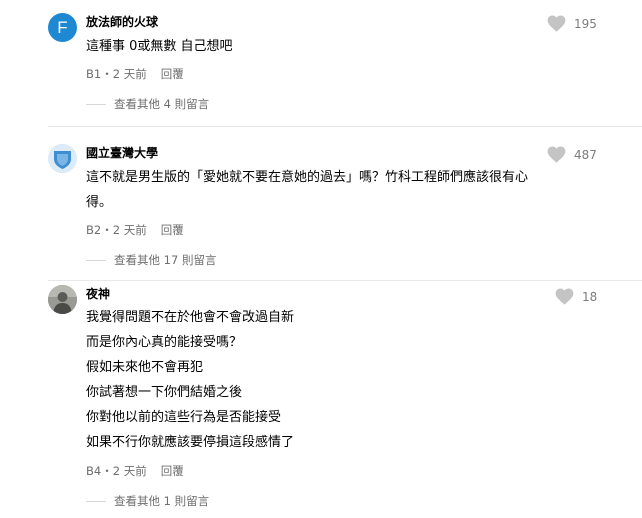 Image resolution: width=642 pixels, height=518 pixels. What do you see at coordinates (162, 501) in the screenshot?
I see `view-more-label: 查看其他 1 則留言` at bounding box center [162, 501].